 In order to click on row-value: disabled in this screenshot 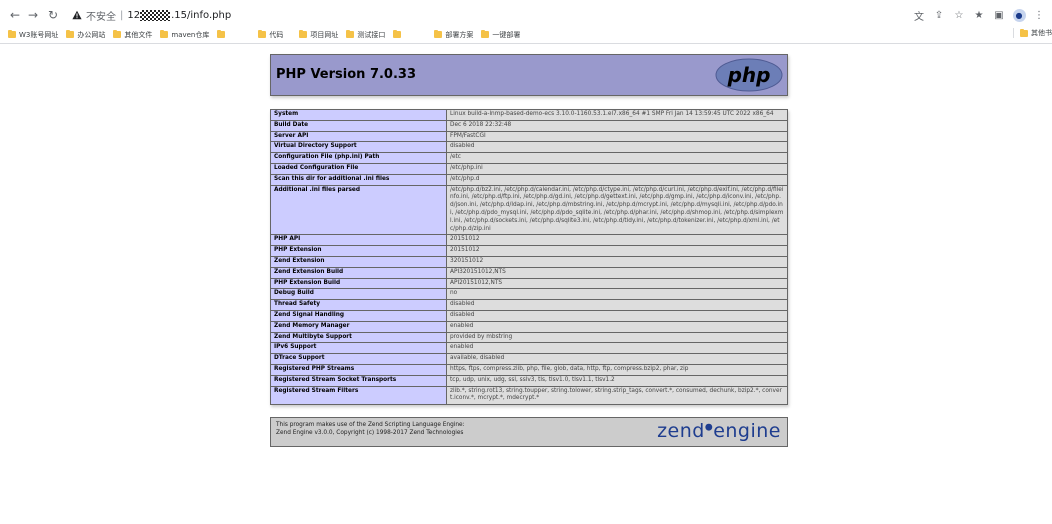, I will do `click(617, 315)`.